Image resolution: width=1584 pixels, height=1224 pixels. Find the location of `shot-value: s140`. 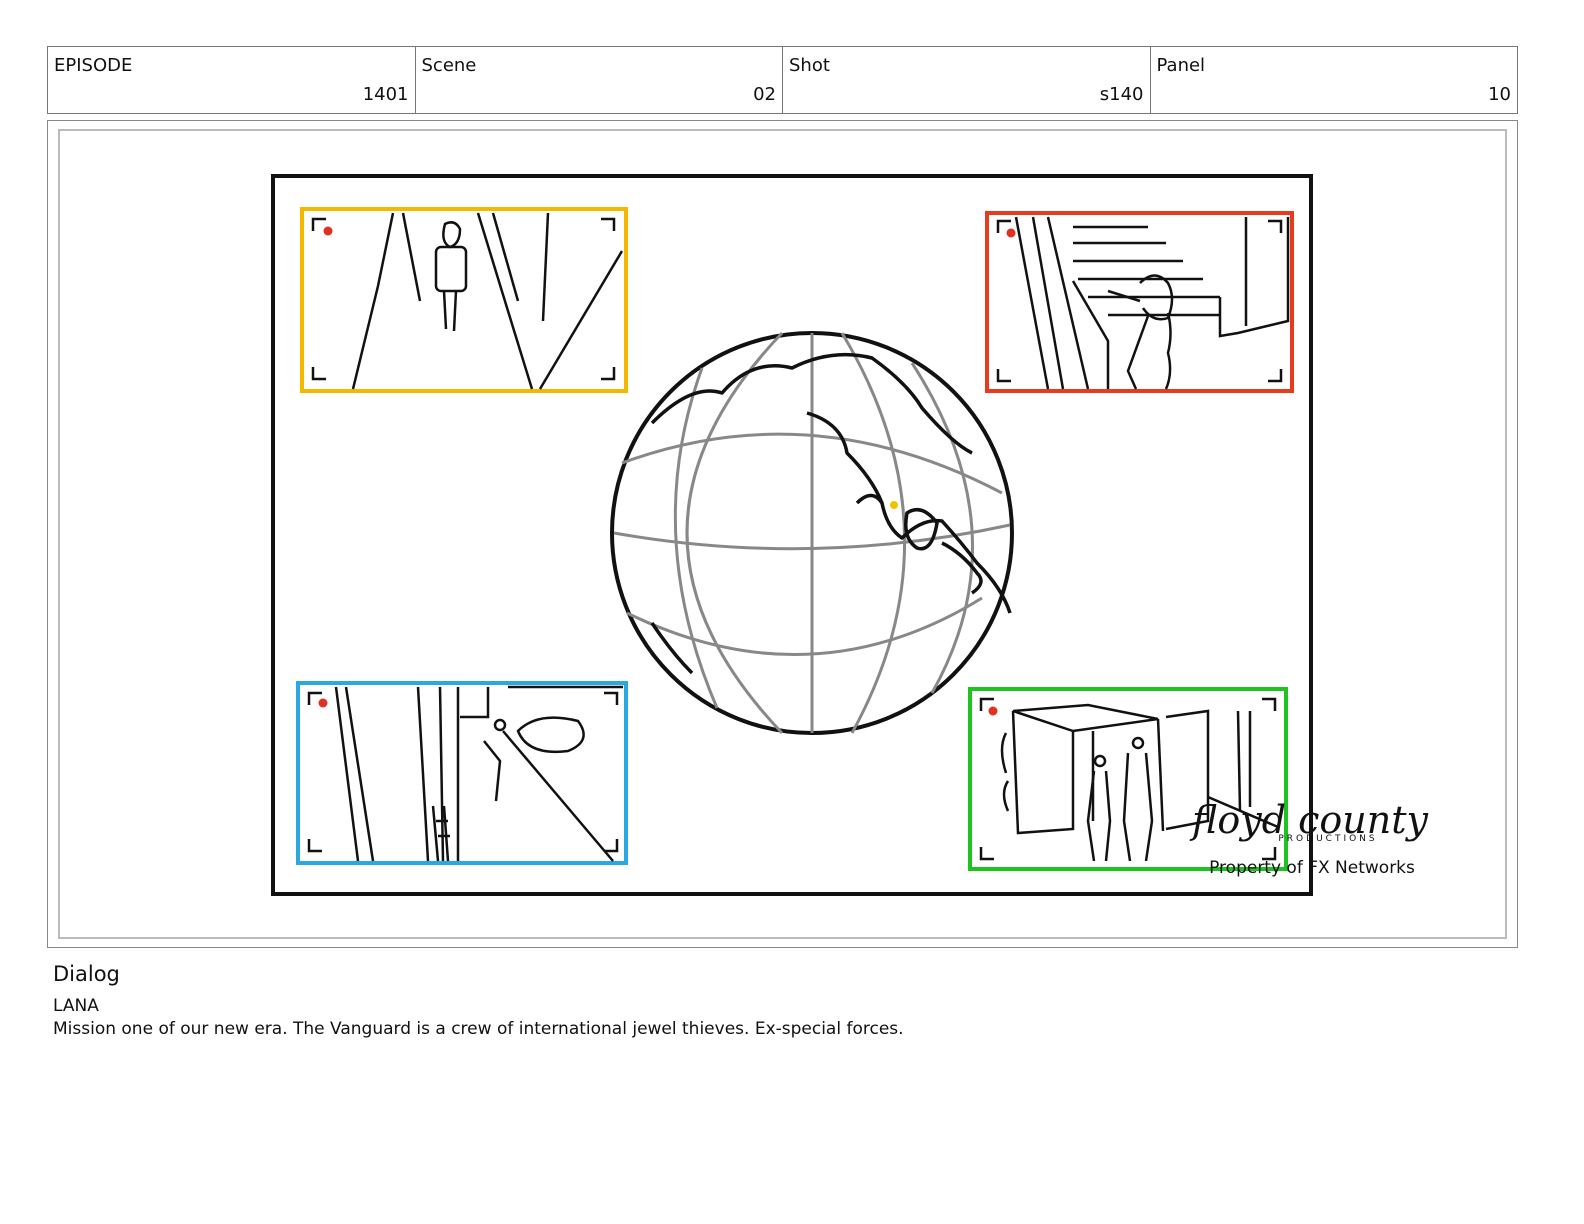

shot-value: s140 is located at coordinates (1121, 94).